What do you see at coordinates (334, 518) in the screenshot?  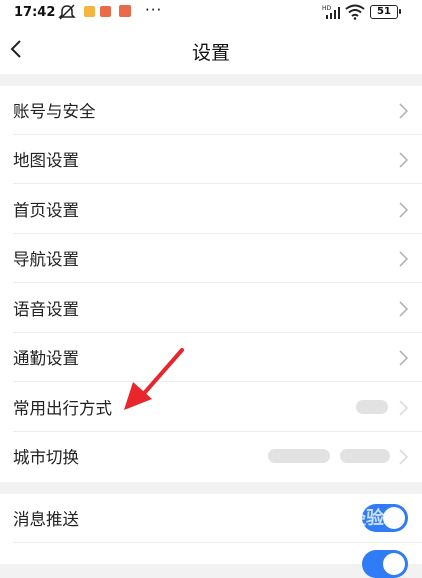 I see `watermark: Baidu 经验` at bounding box center [334, 518].